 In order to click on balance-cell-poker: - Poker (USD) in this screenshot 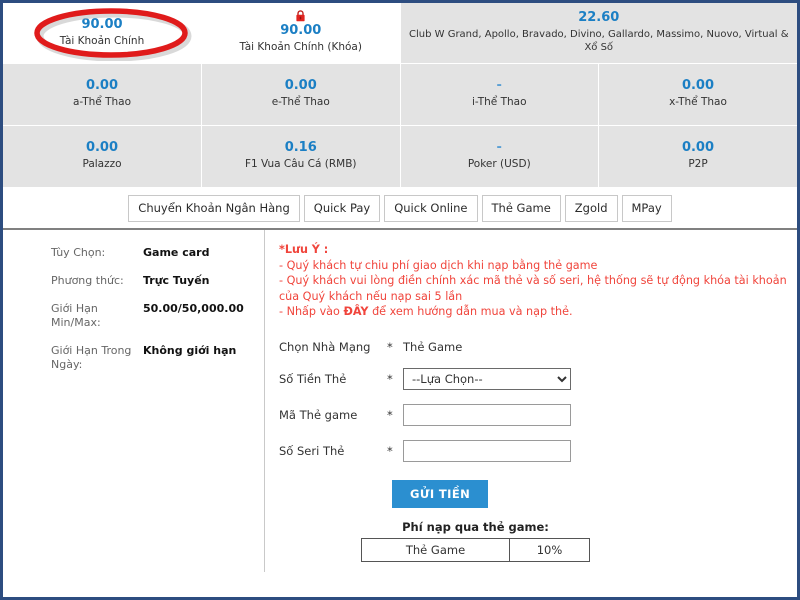, I will do `click(499, 156)`.